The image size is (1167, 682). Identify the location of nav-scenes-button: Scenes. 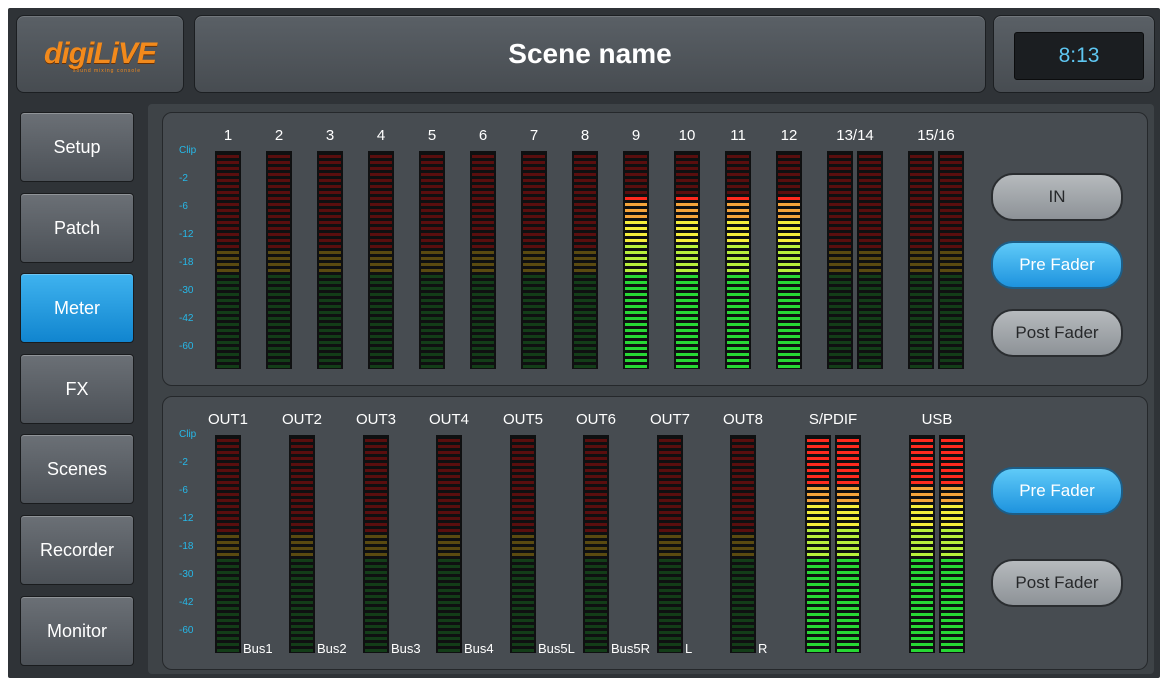
(77, 469).